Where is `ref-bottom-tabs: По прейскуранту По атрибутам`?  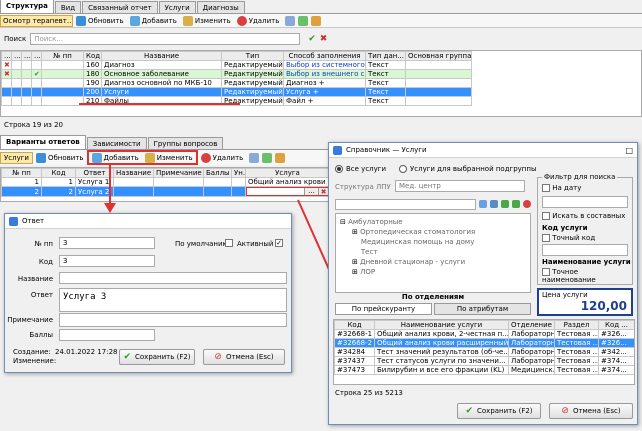
ref-bottom-tabs: По прейскуранту По атрибутам is located at coordinates (433, 309).